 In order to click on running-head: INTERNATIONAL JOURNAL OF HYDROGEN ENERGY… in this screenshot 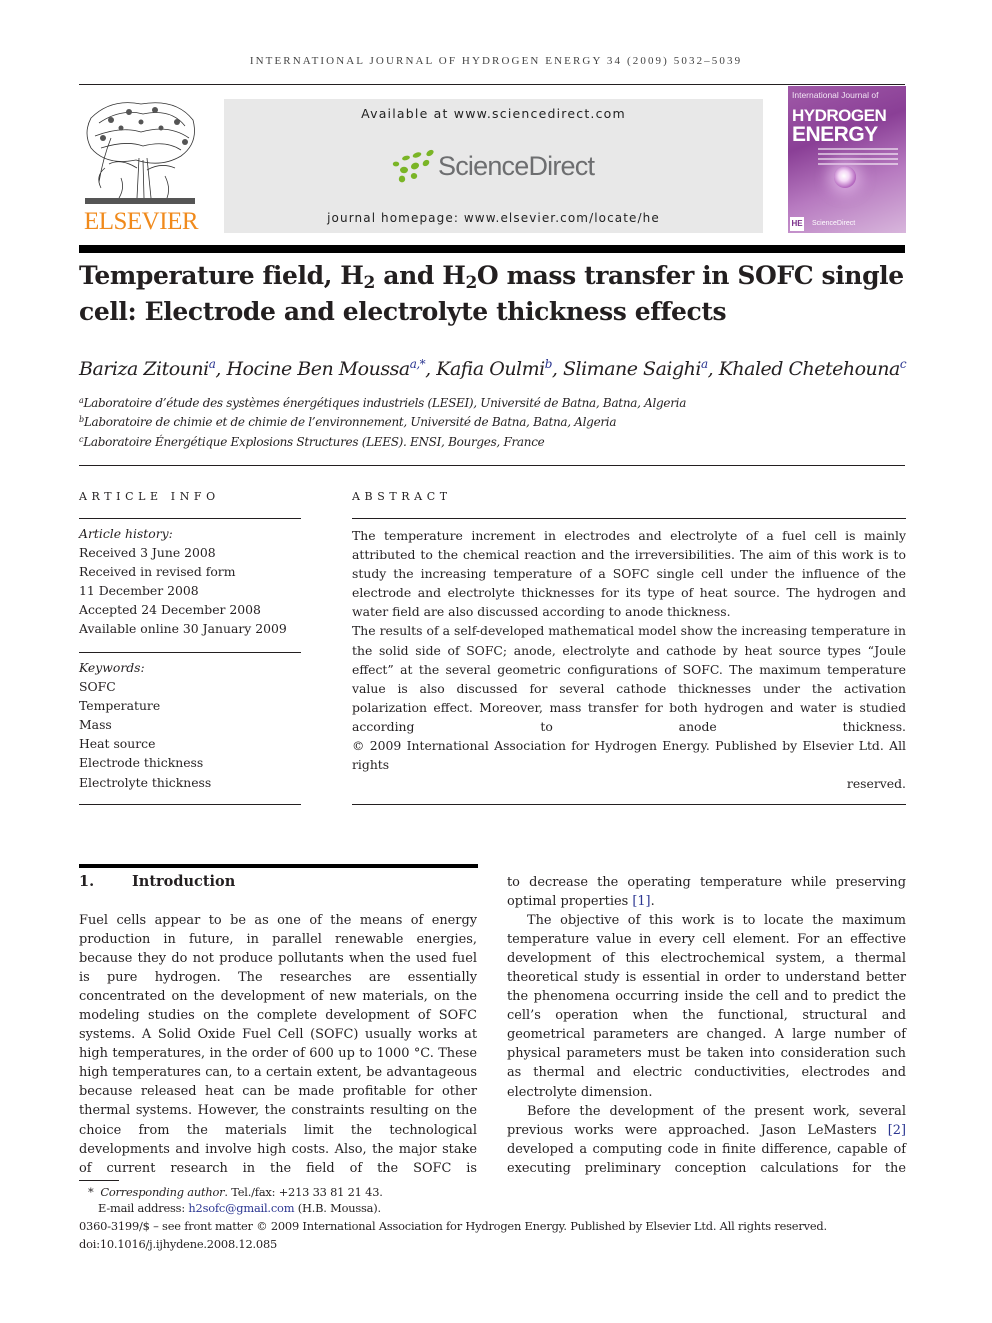, I will do `click(496, 61)`.